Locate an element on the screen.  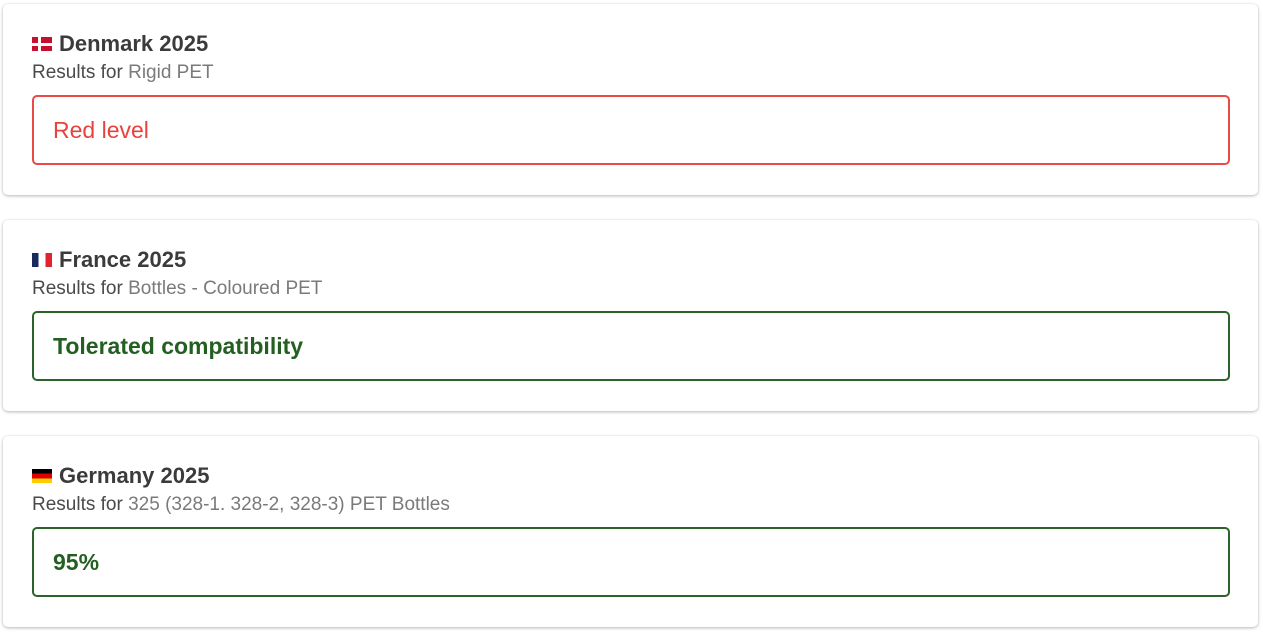
category-label: 325 (328-1. 328-2, 328-3) PET Bottles is located at coordinates (289, 504).